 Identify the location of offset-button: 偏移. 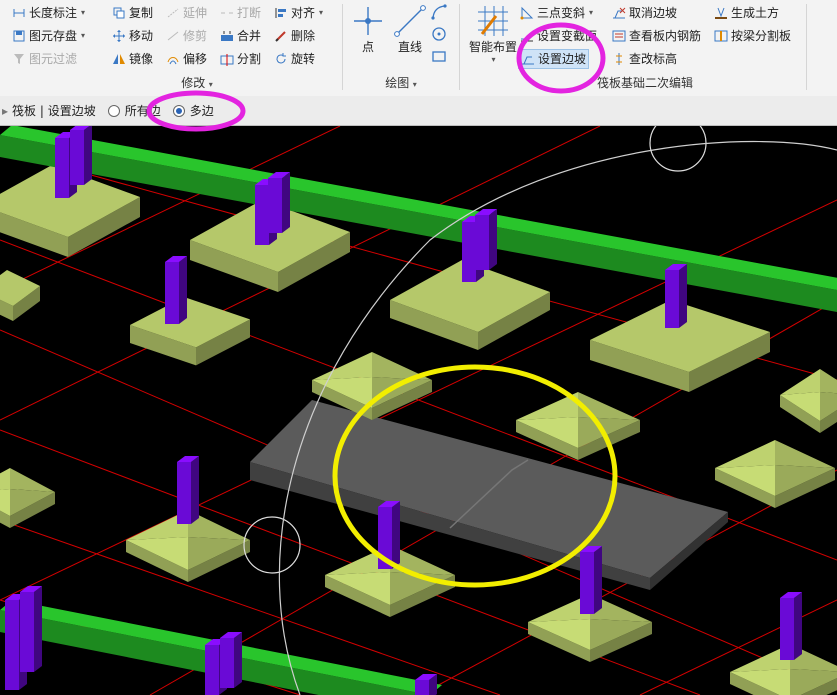
(186, 59).